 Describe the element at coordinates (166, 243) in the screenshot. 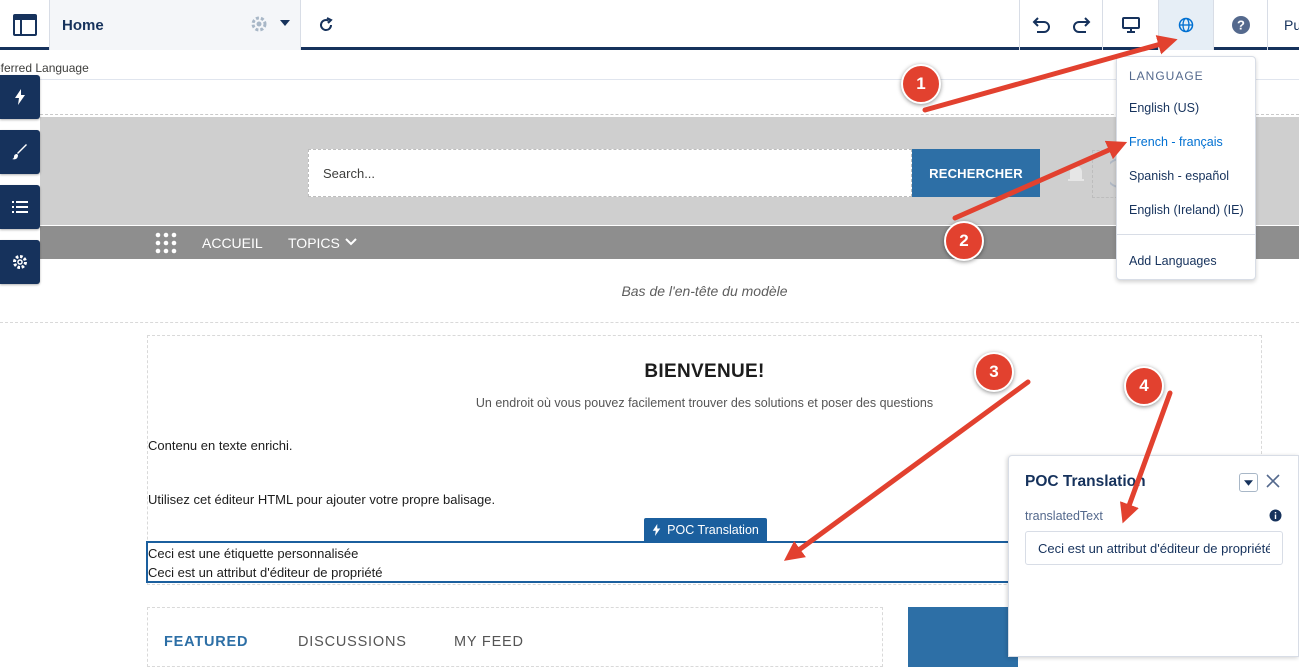

I see `app-launcher-icon` at that location.